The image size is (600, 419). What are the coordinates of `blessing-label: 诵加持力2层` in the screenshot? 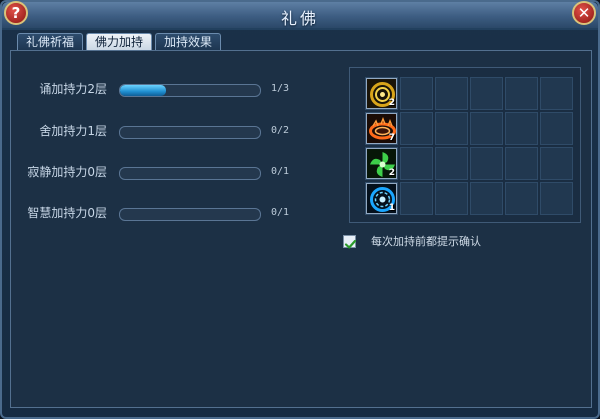 It's located at (73, 89).